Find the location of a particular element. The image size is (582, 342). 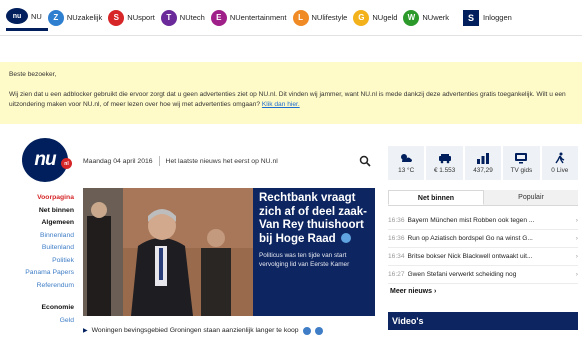

widget-tv: TV gids is located at coordinates (521, 163).